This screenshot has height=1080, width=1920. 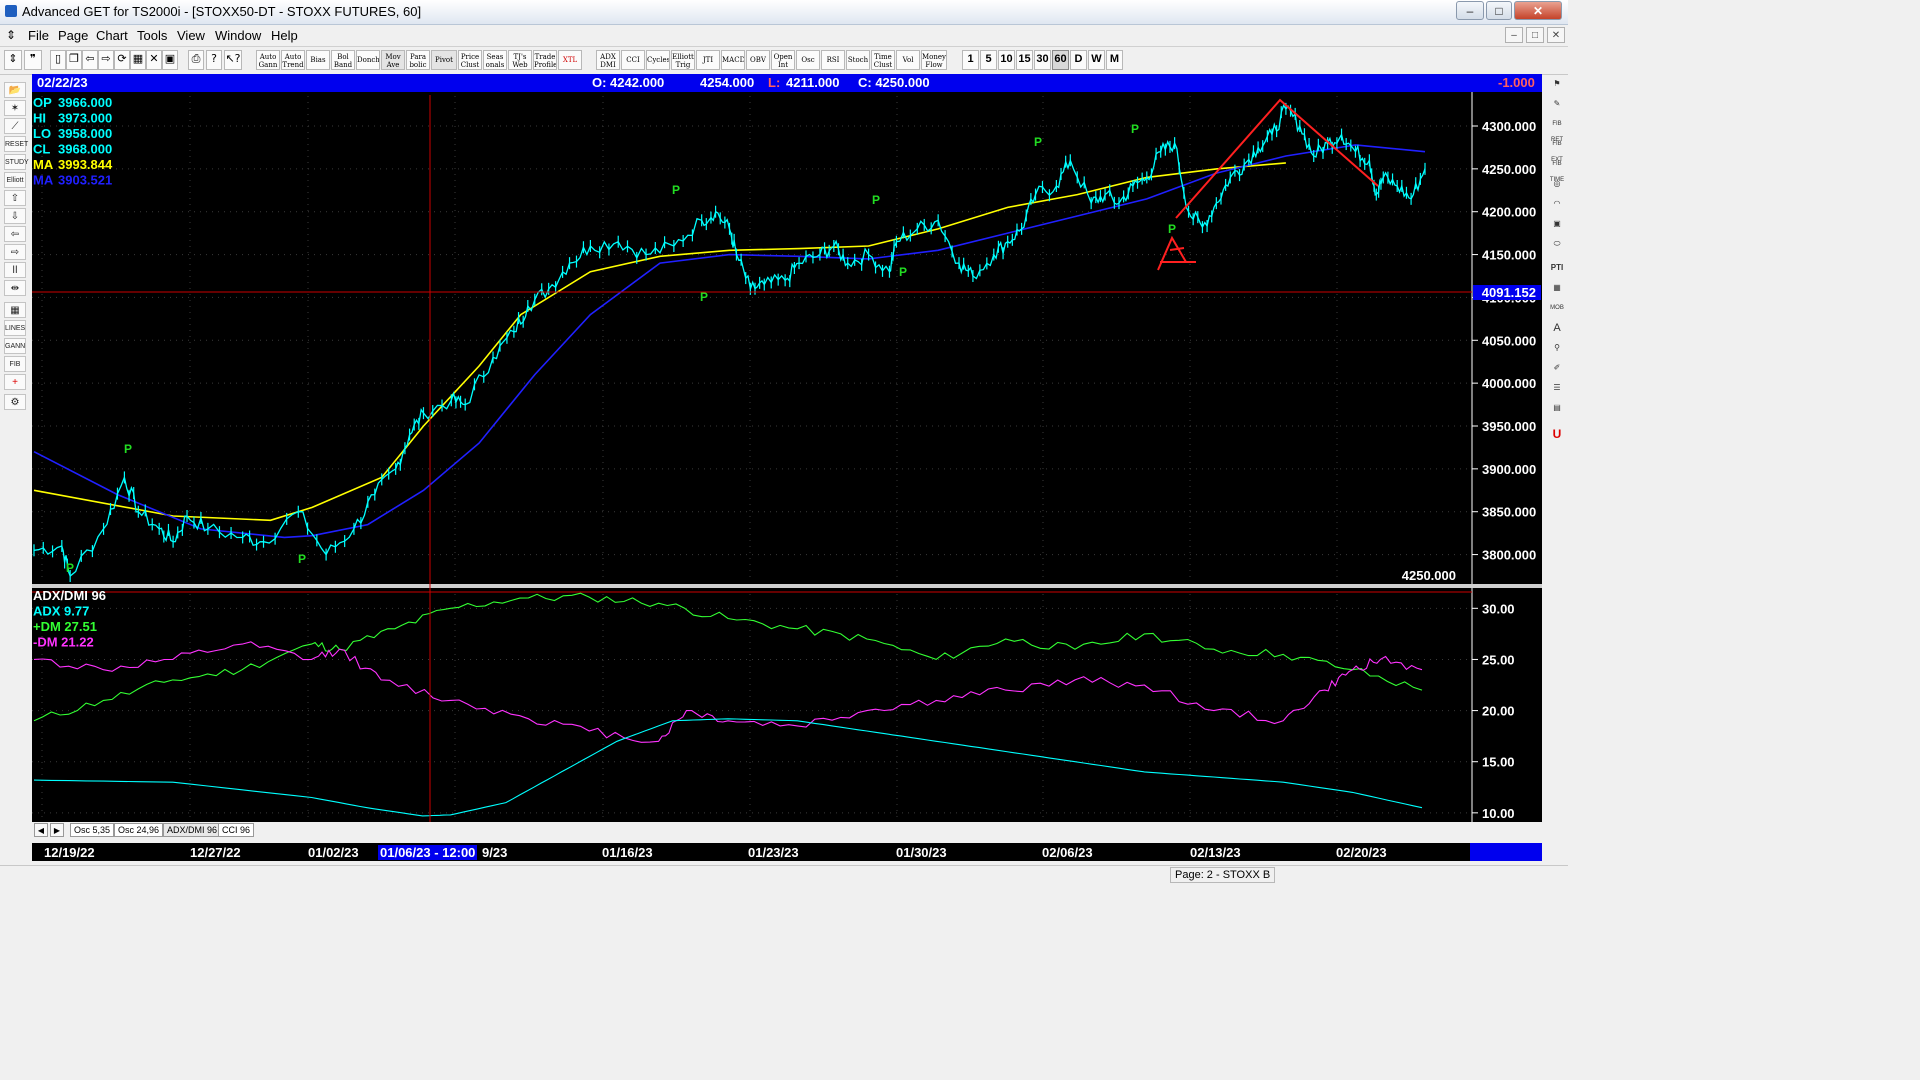 What do you see at coordinates (858, 60) in the screenshot?
I see `study-stoch-button: Stoch` at bounding box center [858, 60].